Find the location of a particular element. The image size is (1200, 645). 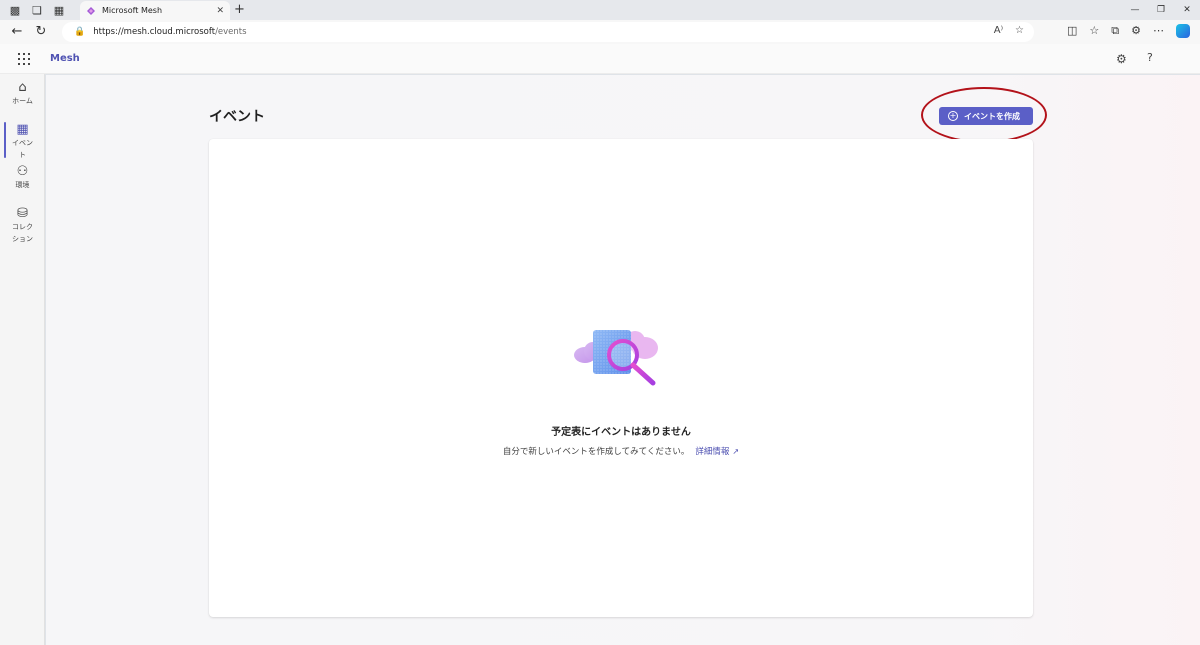

empty-state-description: 自分で新しいイベントを作成してみてください。 詳細情報 ↗ is located at coordinates (621, 451).